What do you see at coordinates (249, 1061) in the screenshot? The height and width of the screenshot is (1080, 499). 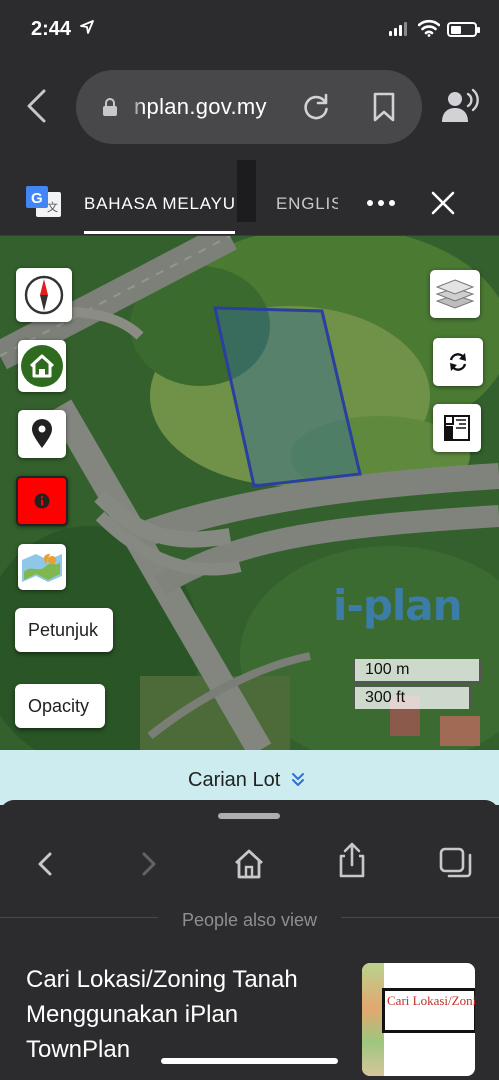 I see `home-indicator` at bounding box center [249, 1061].